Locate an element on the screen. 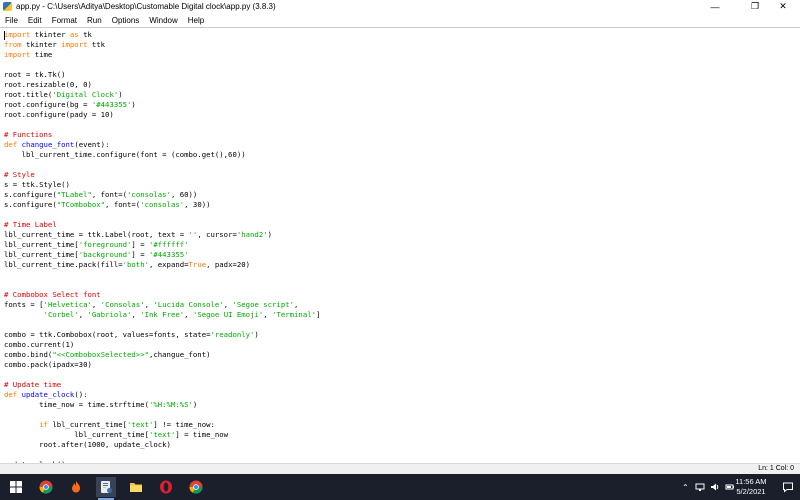  menu-help: Help is located at coordinates (196, 20).